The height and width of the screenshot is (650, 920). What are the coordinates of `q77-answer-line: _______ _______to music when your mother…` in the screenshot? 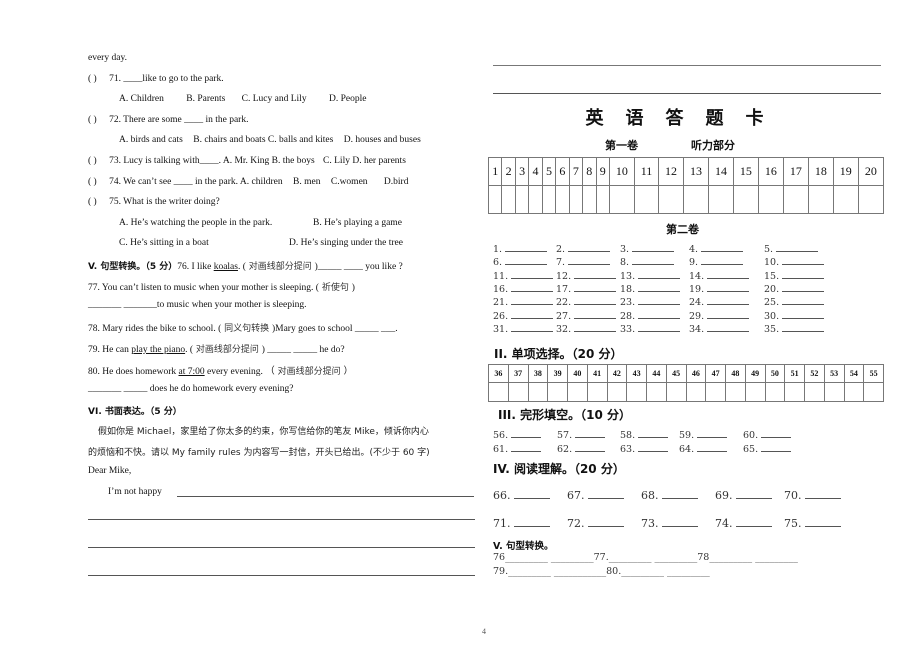 It's located at (197, 305).